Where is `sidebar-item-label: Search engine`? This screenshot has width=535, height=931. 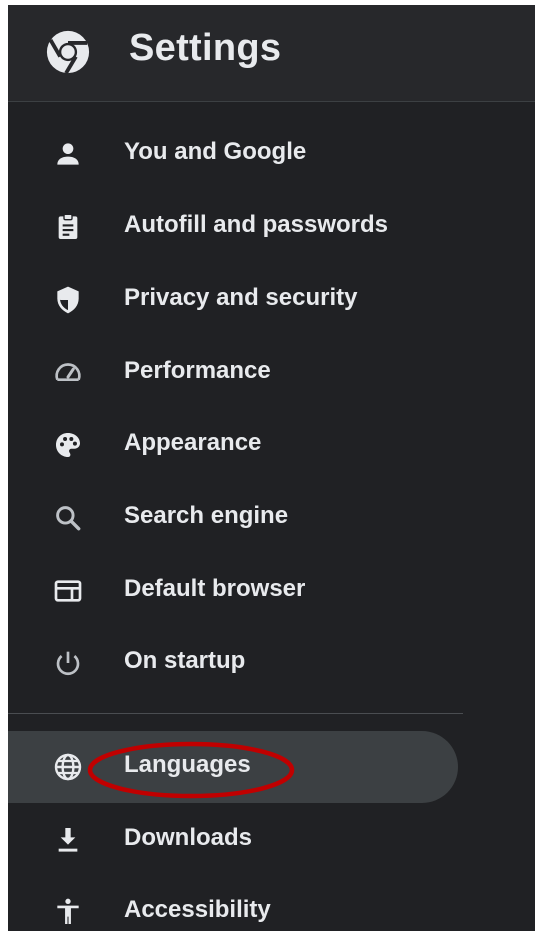 sidebar-item-label: Search engine is located at coordinates (206, 515).